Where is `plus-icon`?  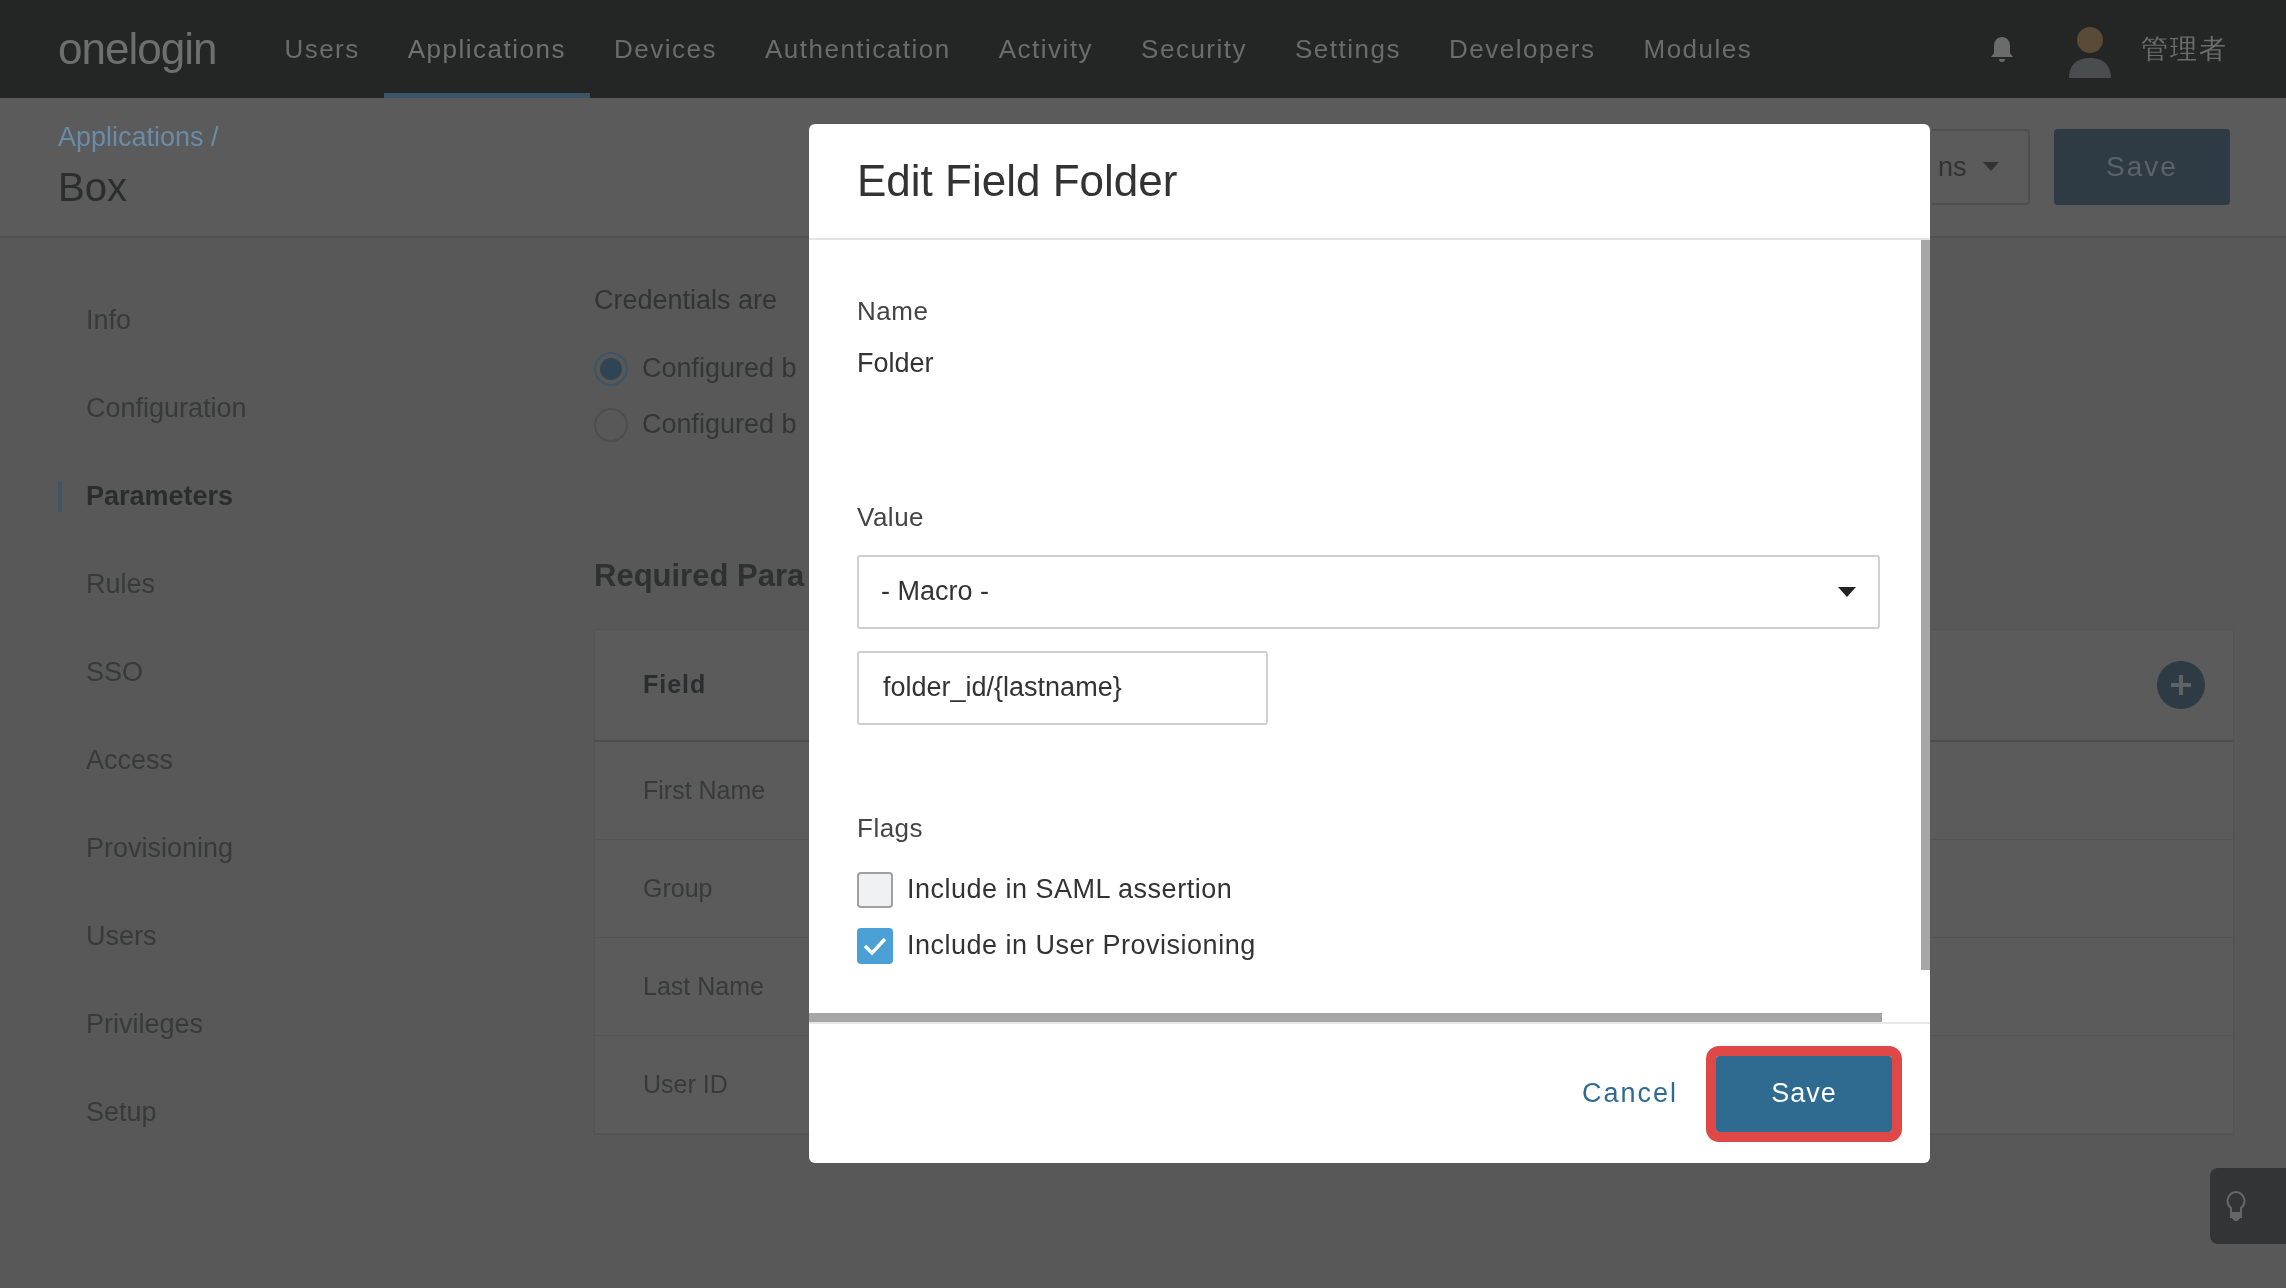
plus-icon is located at coordinates (2181, 685).